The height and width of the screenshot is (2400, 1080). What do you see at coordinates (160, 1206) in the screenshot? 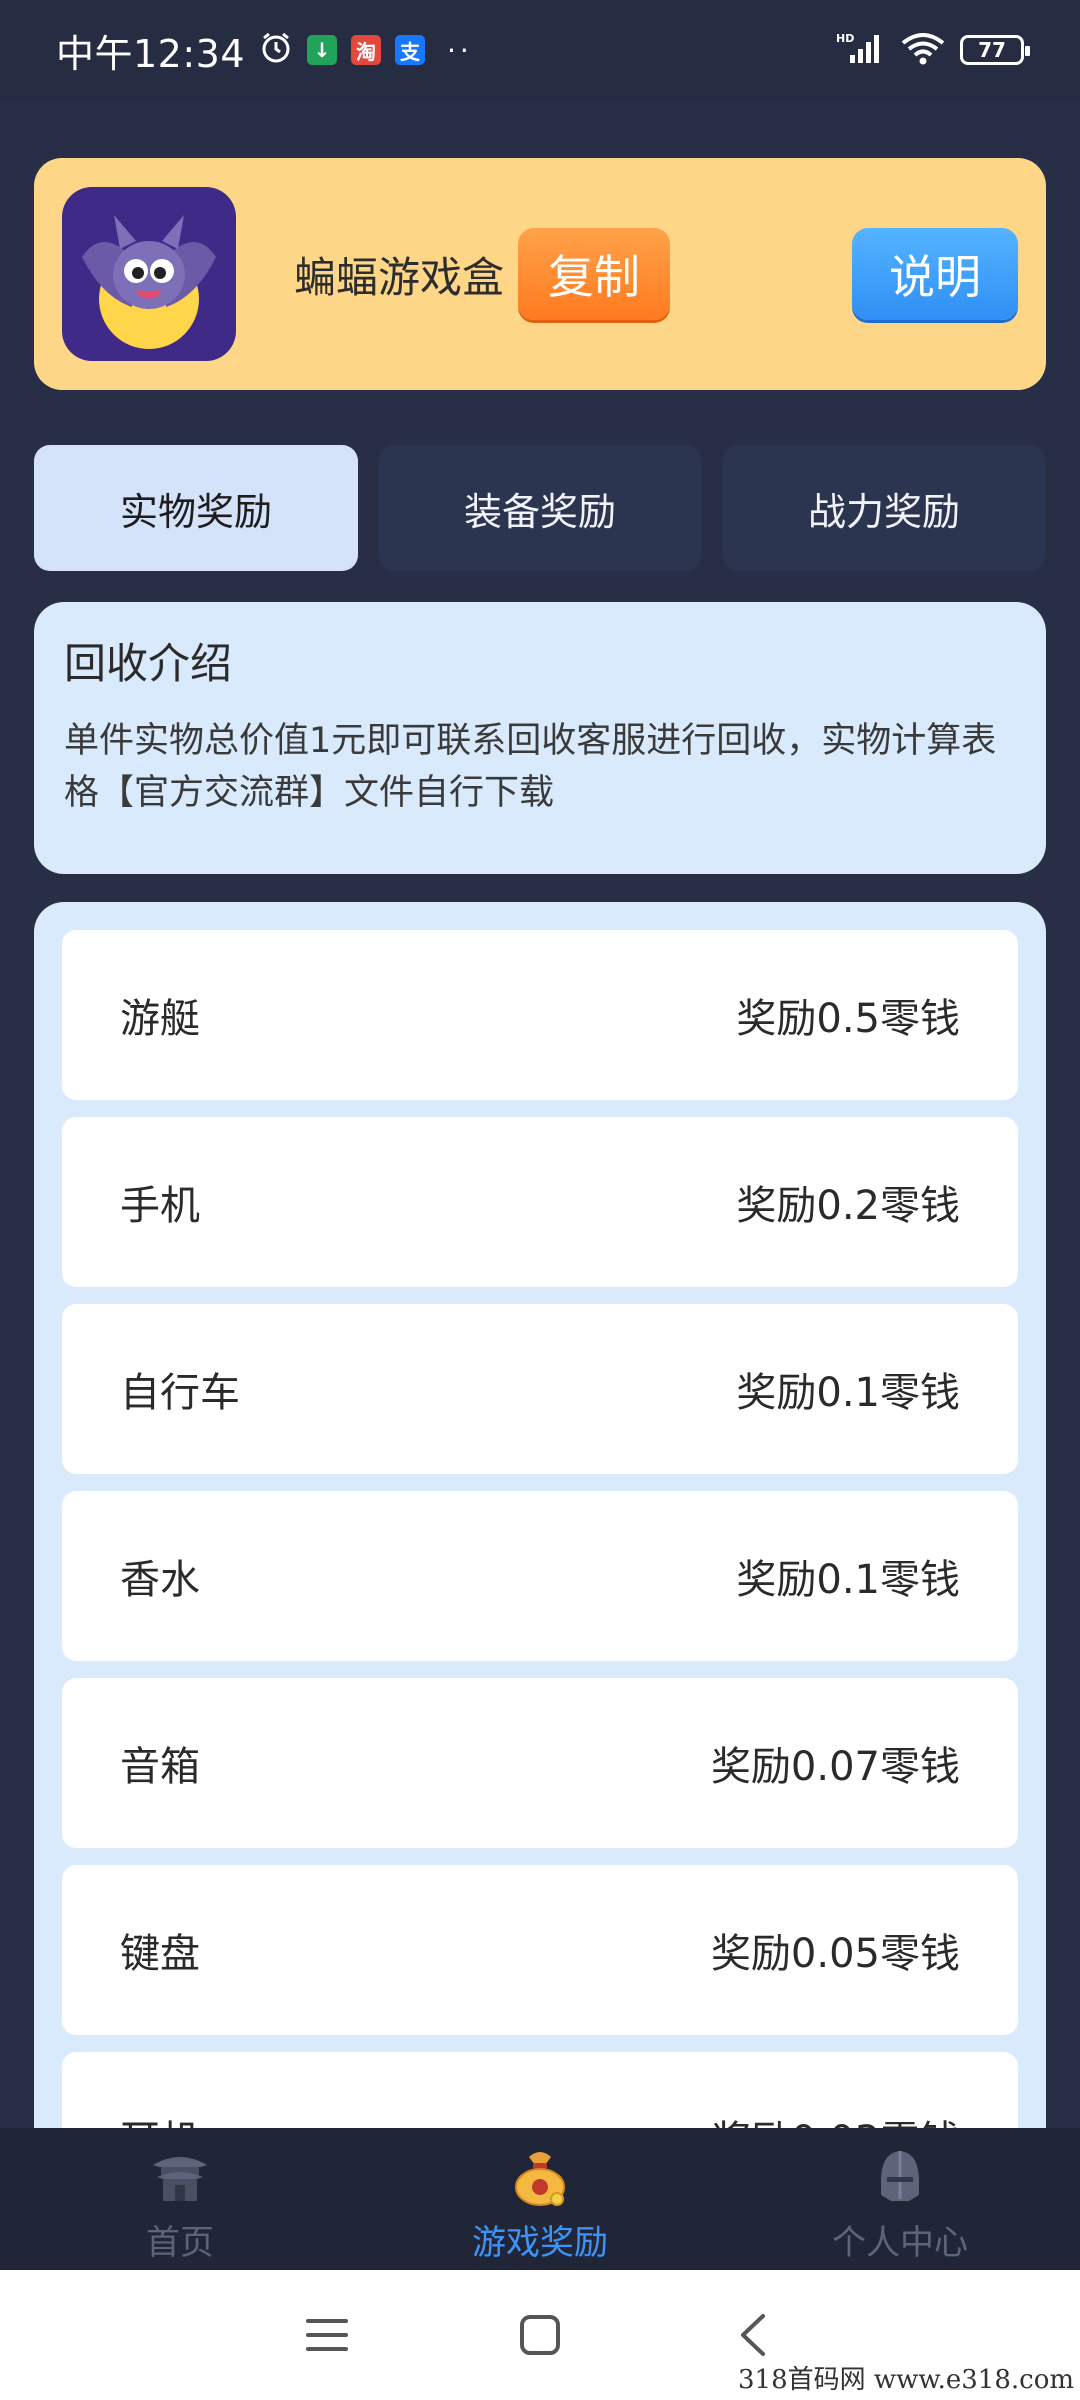
I see `item-name: 手机` at bounding box center [160, 1206].